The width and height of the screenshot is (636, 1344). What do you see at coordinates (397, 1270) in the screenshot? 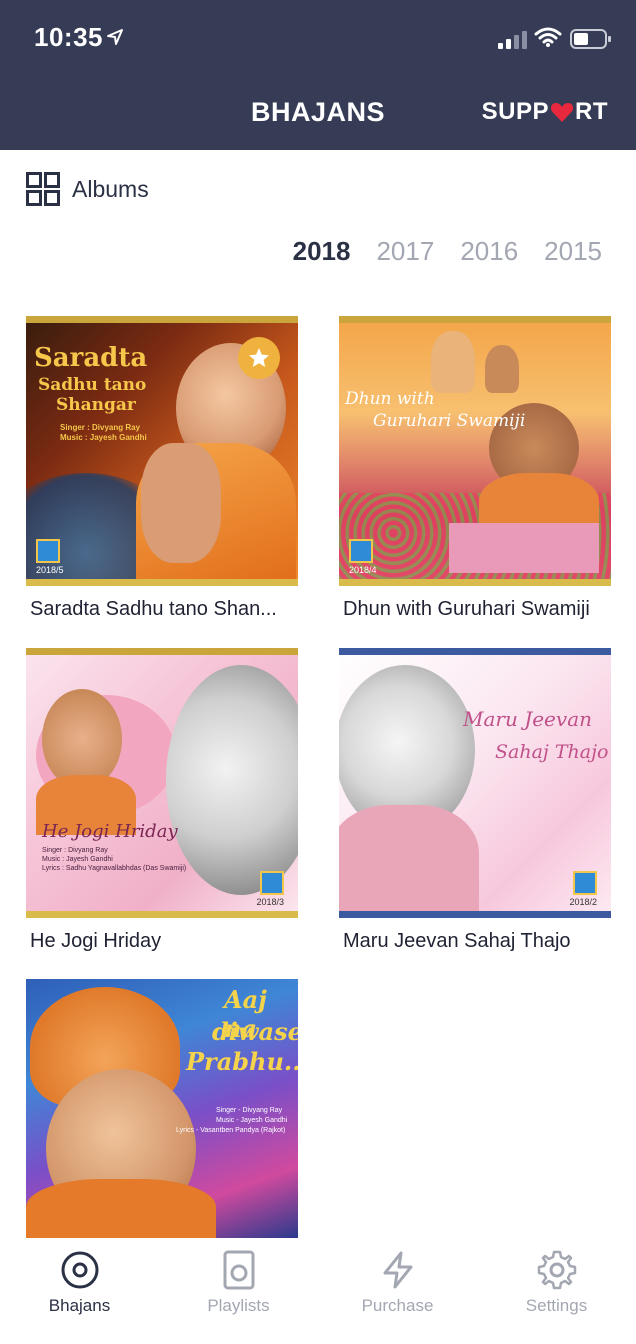
I see `lightning-icon` at bounding box center [397, 1270].